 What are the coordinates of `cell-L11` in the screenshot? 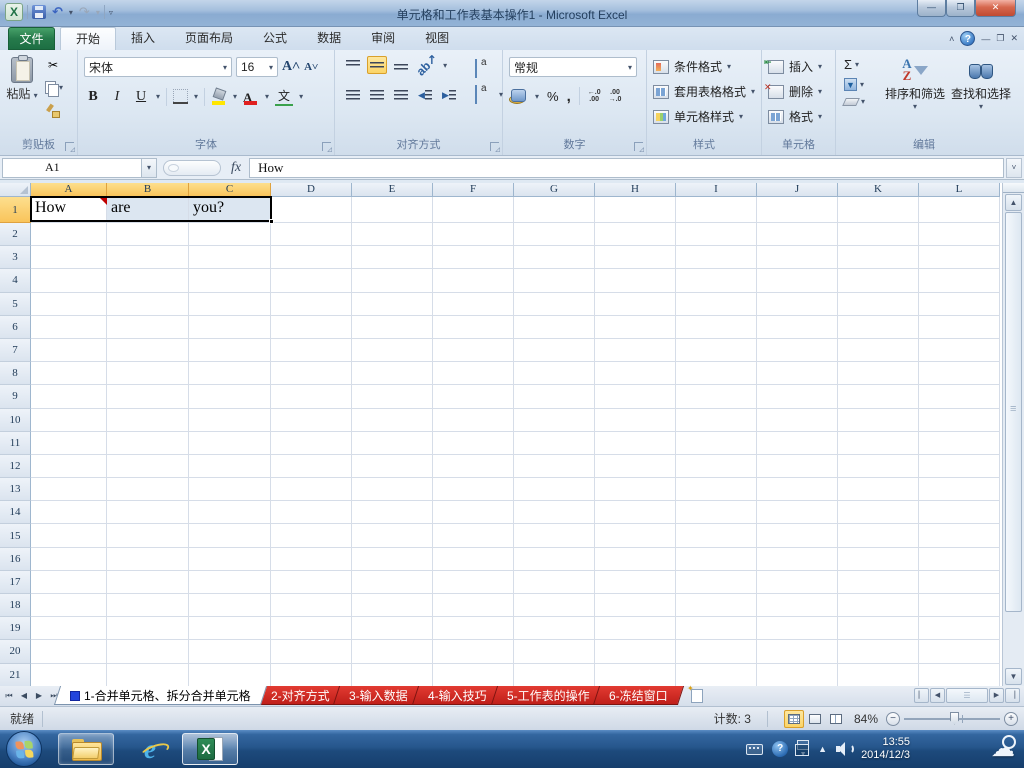 It's located at (959, 443).